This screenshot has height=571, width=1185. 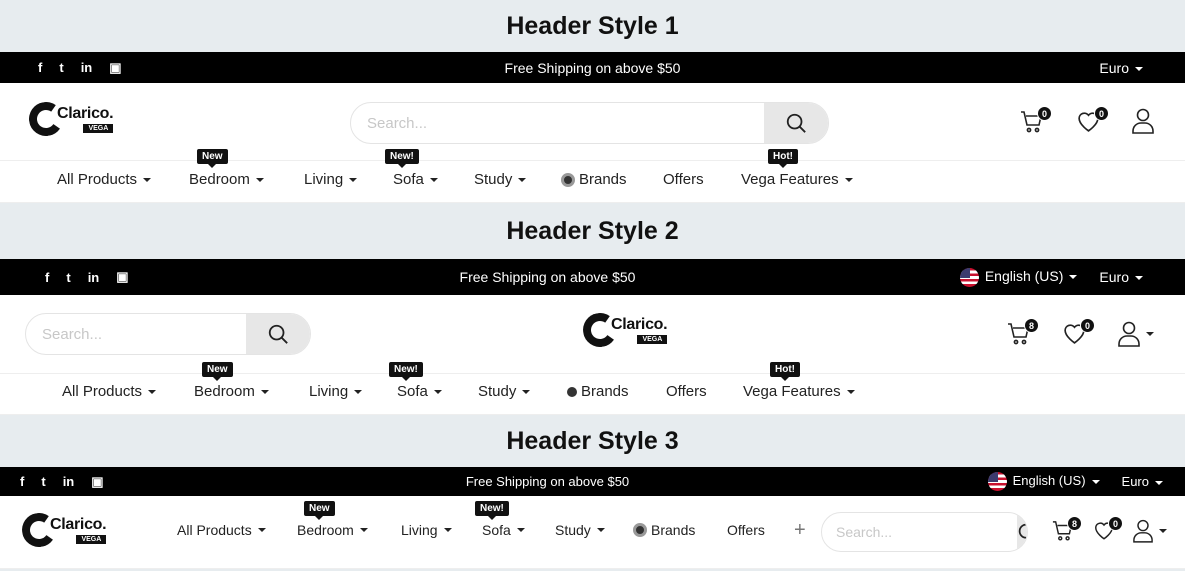 What do you see at coordinates (785, 371) in the screenshot?
I see `badge-hot: Hot!` at bounding box center [785, 371].